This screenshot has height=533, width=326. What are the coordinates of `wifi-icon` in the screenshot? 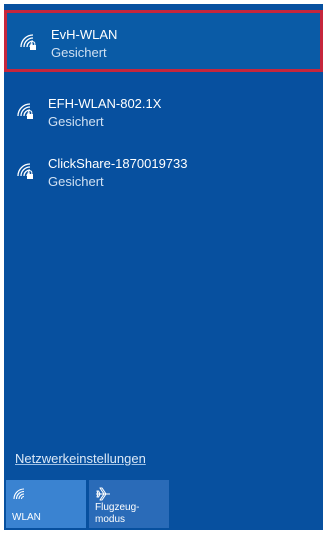 It's located at (19, 494).